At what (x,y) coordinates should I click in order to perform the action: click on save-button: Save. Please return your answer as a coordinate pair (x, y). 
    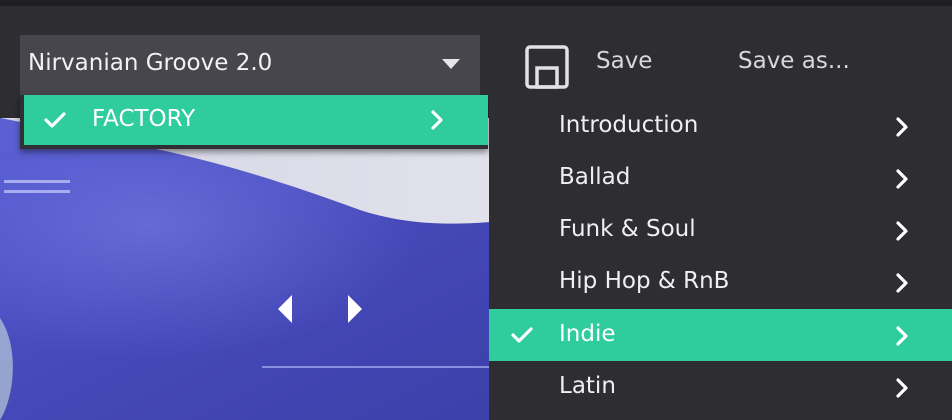
    Looking at the image, I should click on (624, 61).